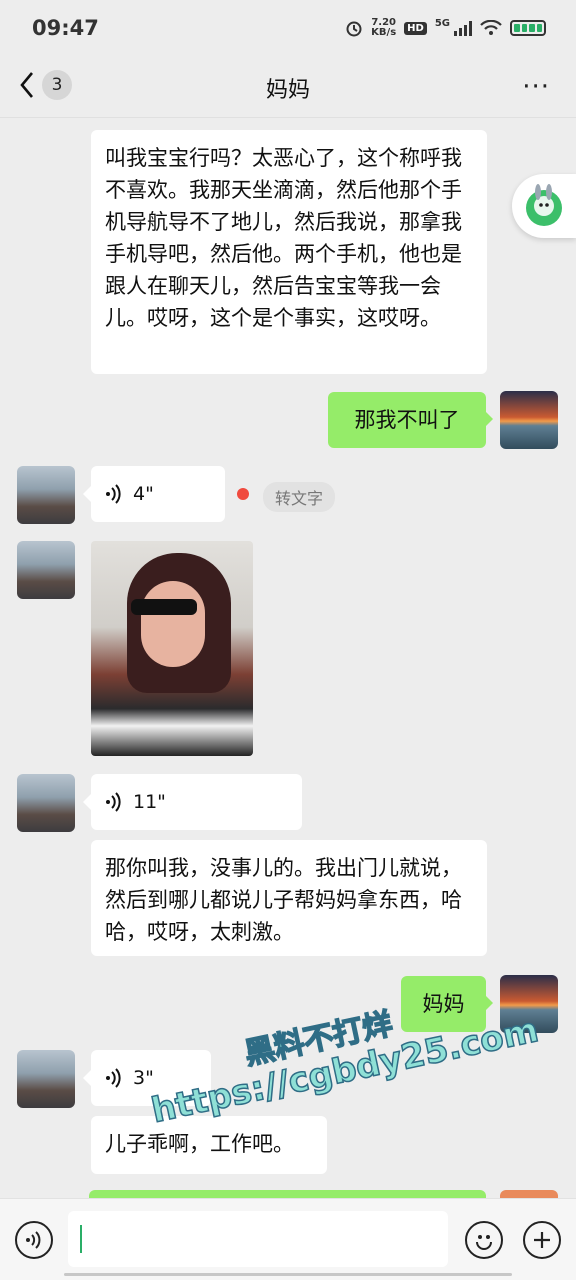  I want to click on chat-title: 妈妈, so click(287, 90).